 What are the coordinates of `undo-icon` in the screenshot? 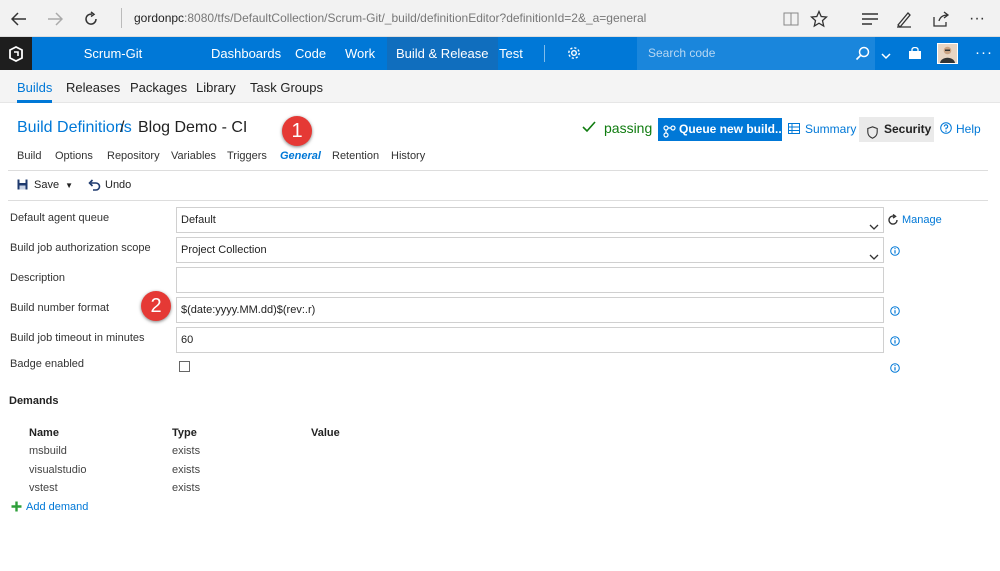 It's located at (94, 186).